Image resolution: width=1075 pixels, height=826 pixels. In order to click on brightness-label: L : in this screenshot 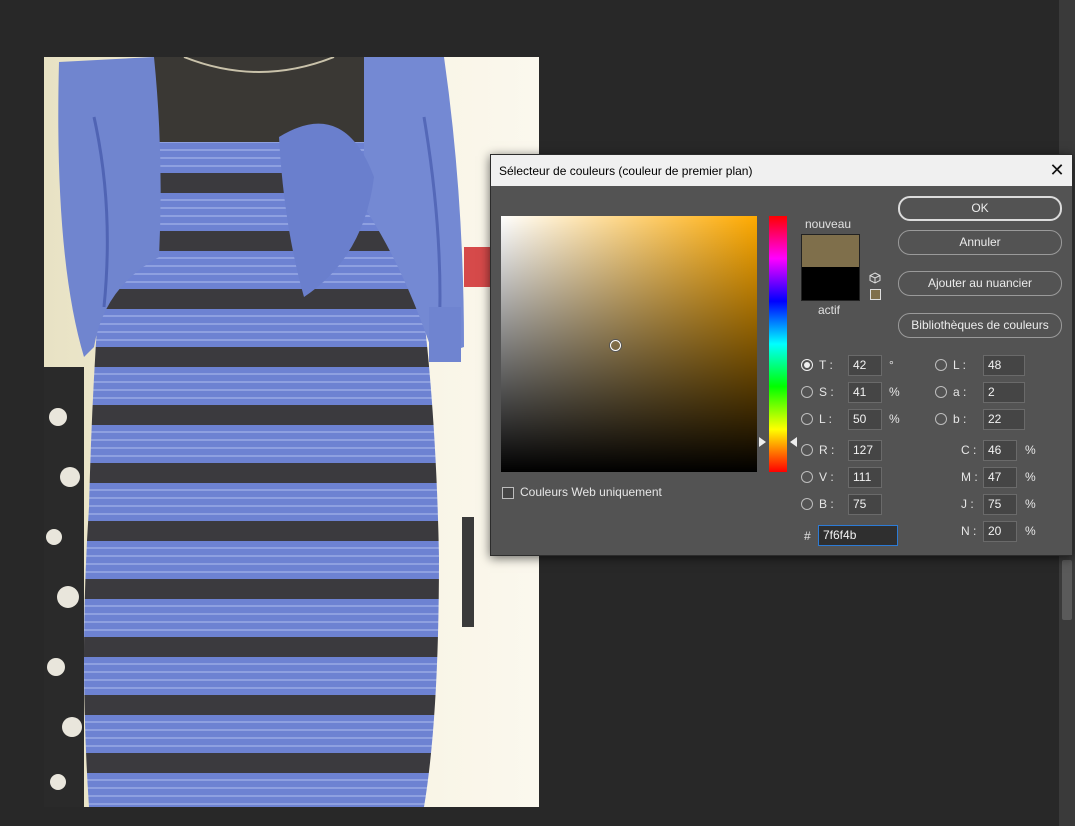, I will do `click(825, 419)`.